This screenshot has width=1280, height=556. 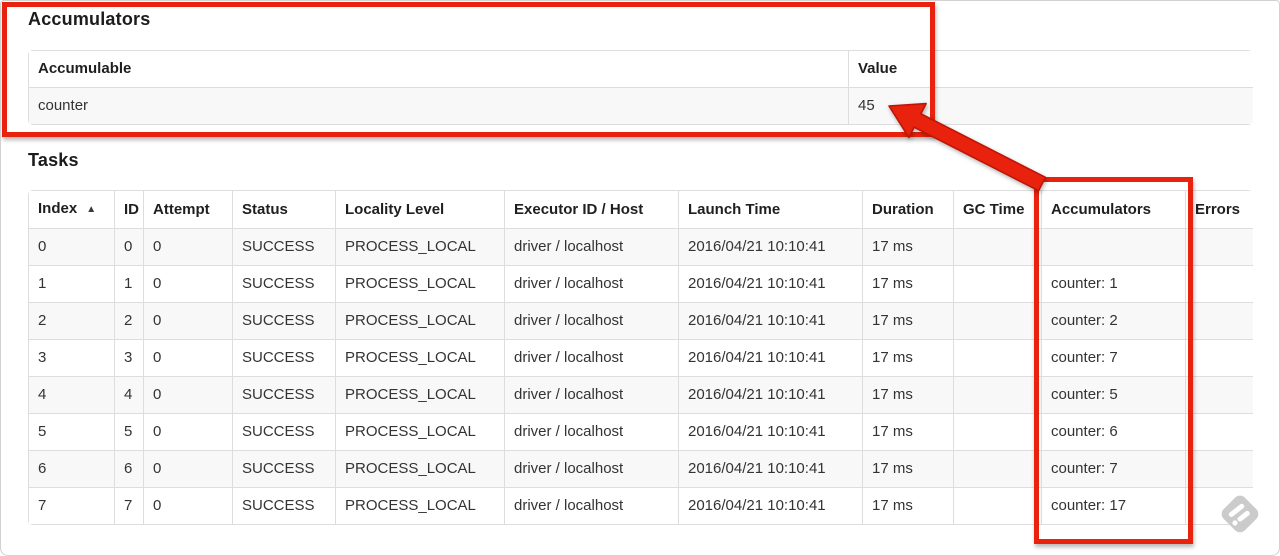 I want to click on sort-ascending-icon: ▲, so click(x=91, y=209).